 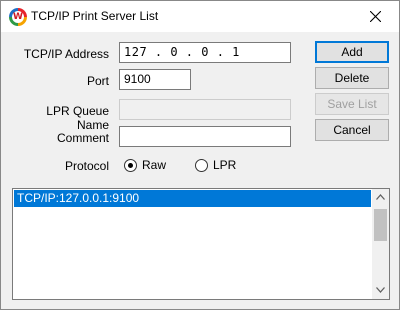 I want to click on scroll-thumb, so click(x=380, y=225).